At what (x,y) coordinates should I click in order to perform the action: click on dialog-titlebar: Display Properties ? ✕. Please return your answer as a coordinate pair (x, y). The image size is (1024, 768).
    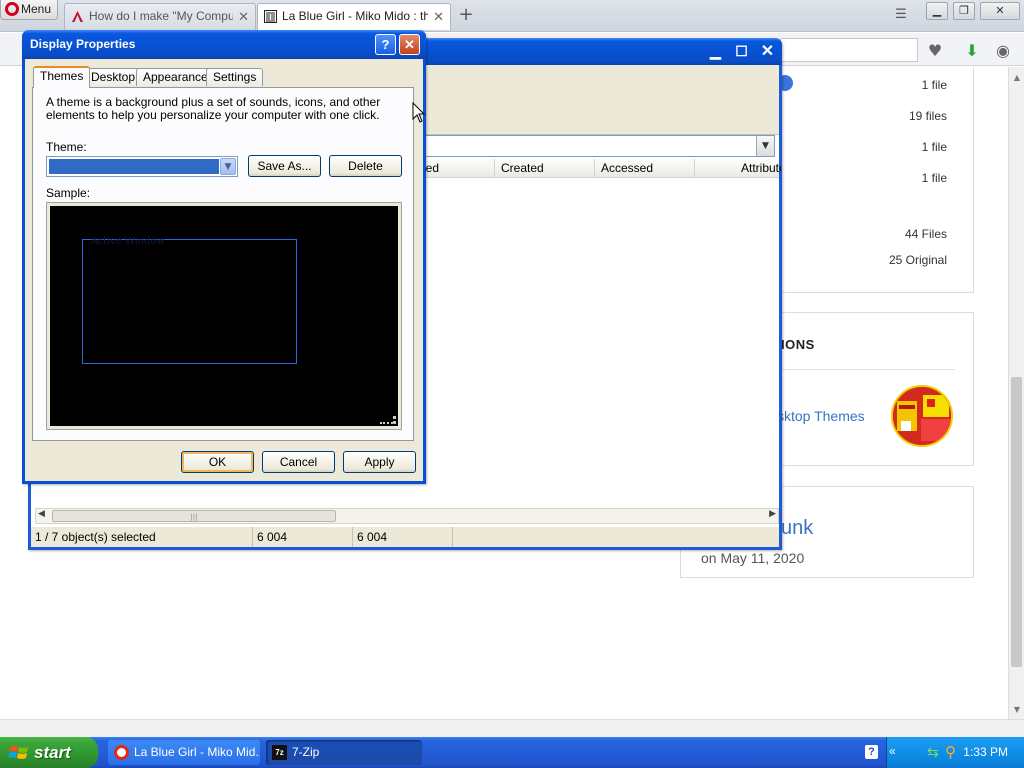
    Looking at the image, I should click on (224, 44).